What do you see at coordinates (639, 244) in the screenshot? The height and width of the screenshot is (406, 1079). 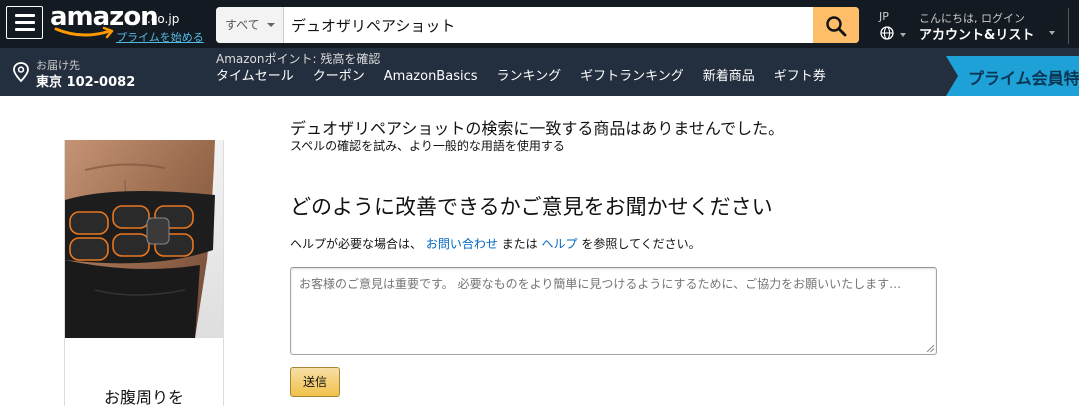 I see `help-text-suffix: を参照してください。` at bounding box center [639, 244].